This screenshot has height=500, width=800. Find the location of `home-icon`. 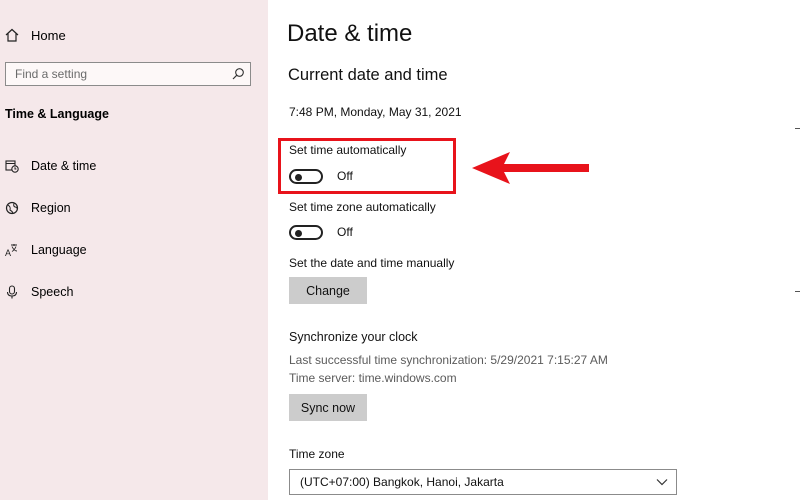

home-icon is located at coordinates (12, 35).